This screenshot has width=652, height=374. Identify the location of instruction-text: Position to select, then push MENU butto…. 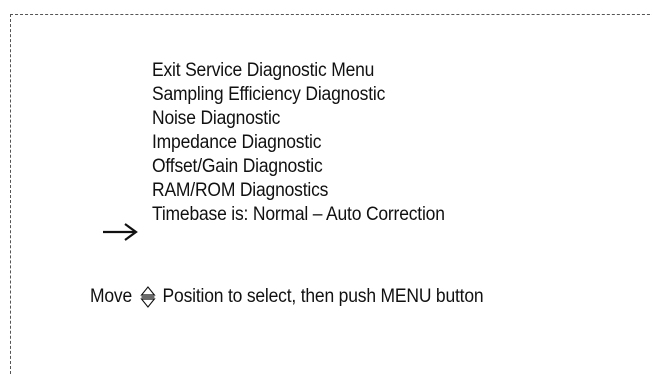
(323, 296).